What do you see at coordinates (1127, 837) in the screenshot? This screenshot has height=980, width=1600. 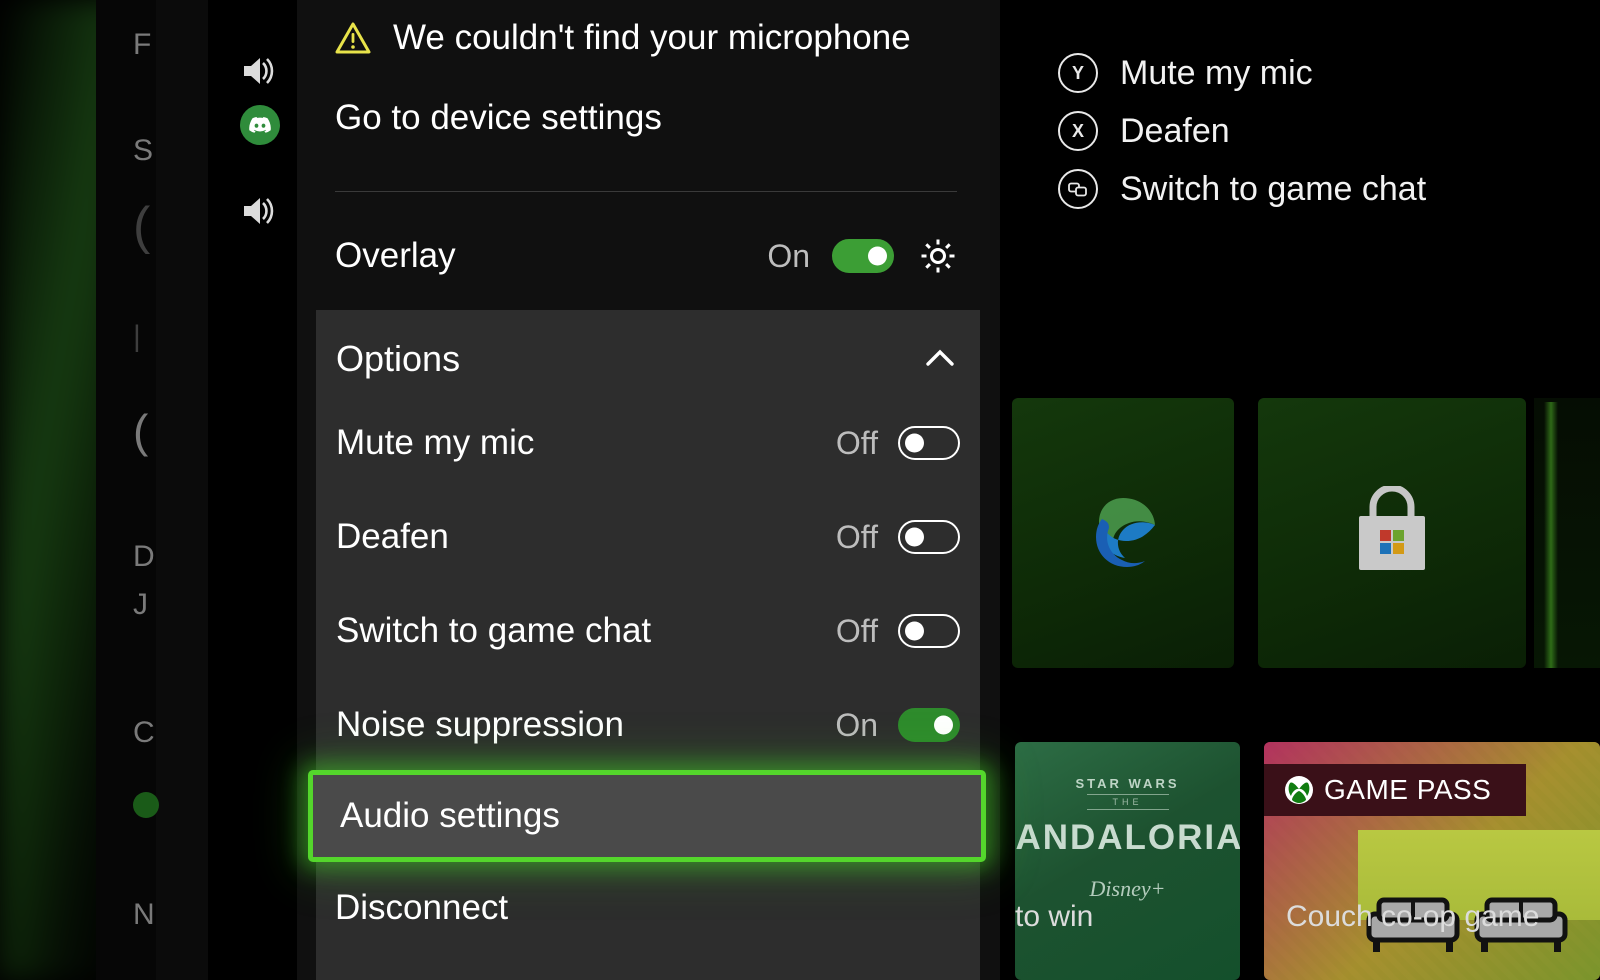 I see `mandalorian-title: MANDALORIAN` at bounding box center [1127, 837].